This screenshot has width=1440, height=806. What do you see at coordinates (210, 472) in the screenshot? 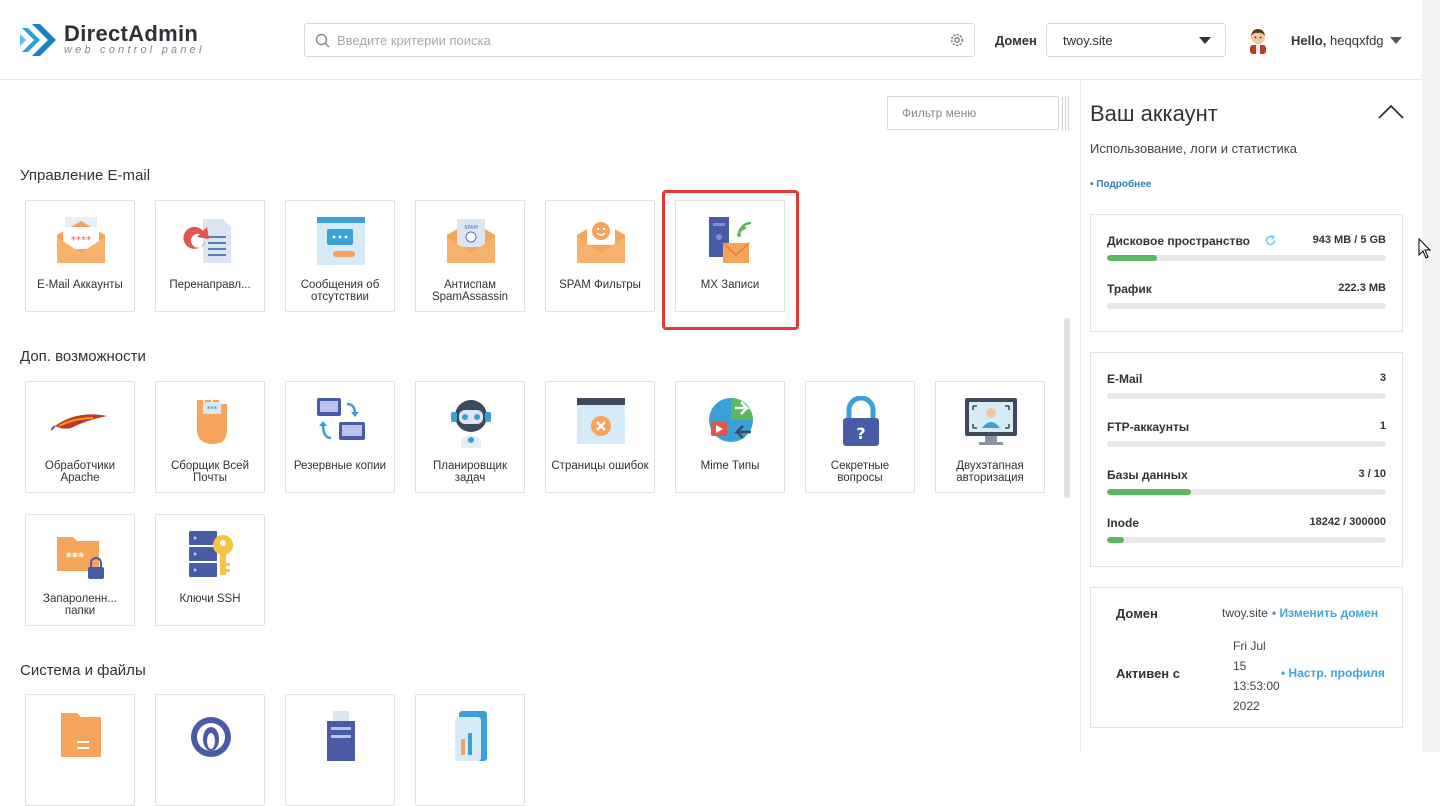
I see `tile-label: Сборщик Всей Почты` at bounding box center [210, 472].